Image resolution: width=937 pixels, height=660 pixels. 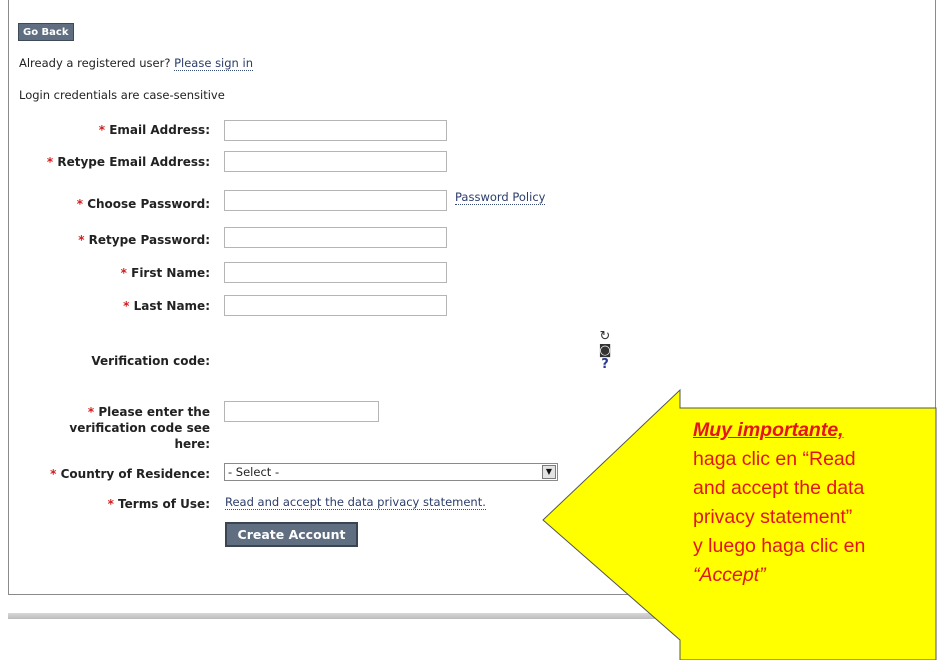 What do you see at coordinates (779, 488) in the screenshot?
I see `callout-line-2: and accept the data` at bounding box center [779, 488].